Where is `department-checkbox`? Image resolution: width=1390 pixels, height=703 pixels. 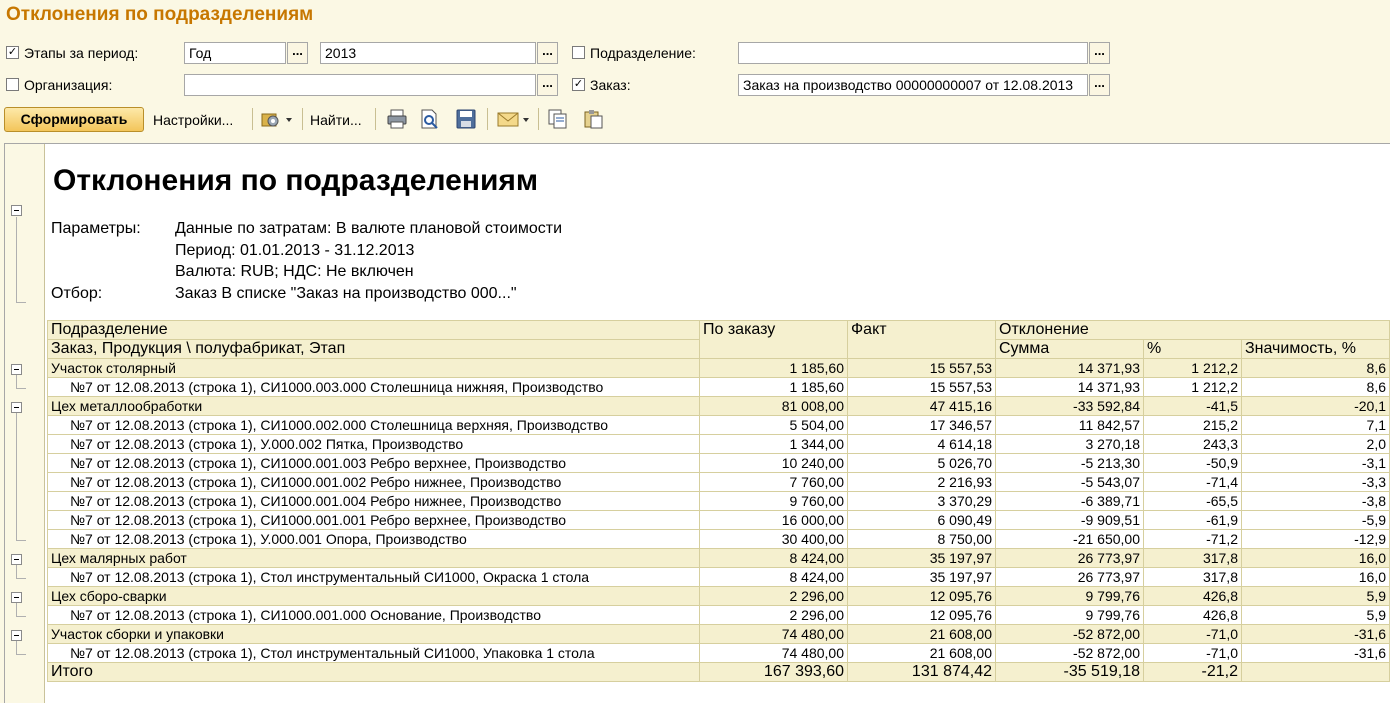 department-checkbox is located at coordinates (578, 52).